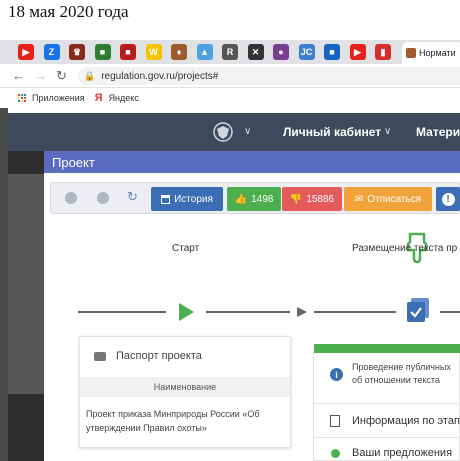  I want to click on active-tab: Нормати, so click(431, 53).